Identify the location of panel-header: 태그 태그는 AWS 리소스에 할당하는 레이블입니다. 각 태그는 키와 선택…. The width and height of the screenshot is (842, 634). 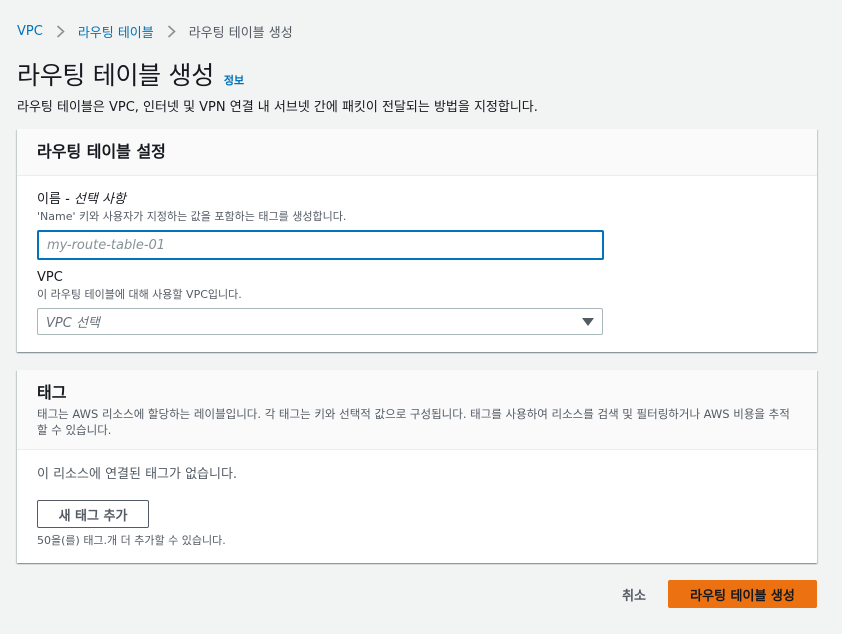
(417, 410).